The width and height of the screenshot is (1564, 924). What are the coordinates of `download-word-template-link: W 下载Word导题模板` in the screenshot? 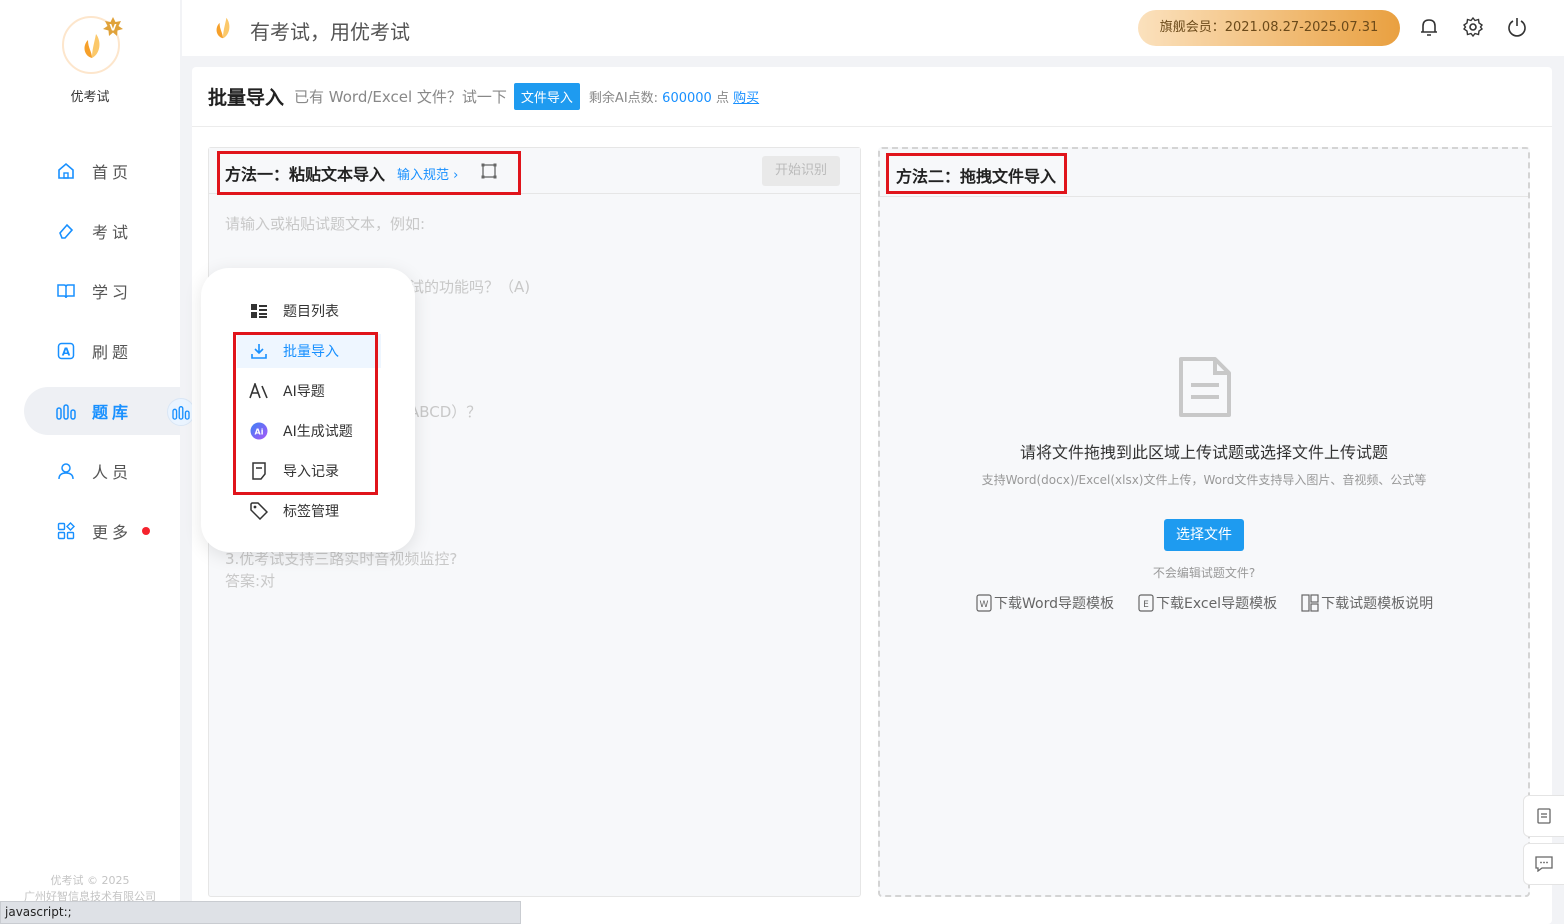 It's located at (1045, 603).